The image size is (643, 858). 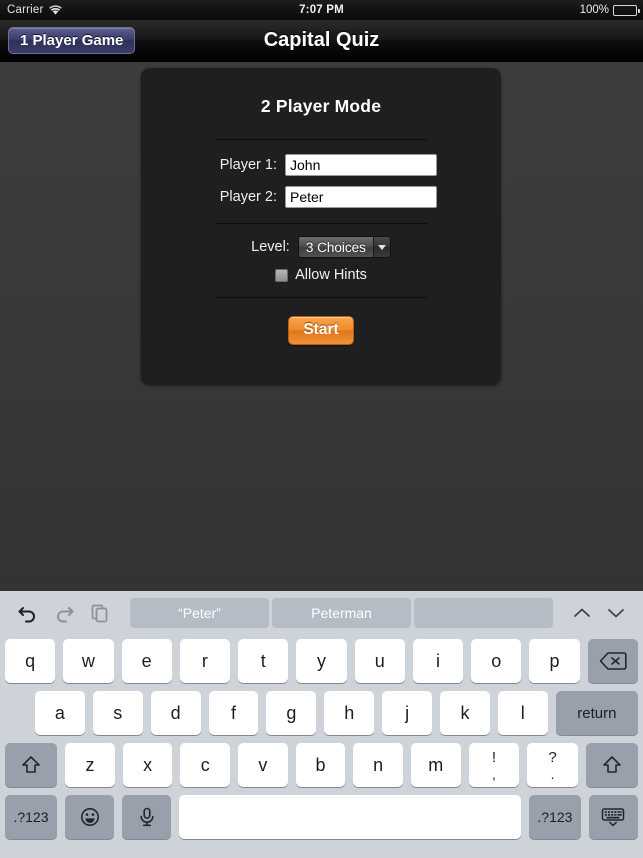 I want to click on player-2-label: Player 2:, so click(x=248, y=197).